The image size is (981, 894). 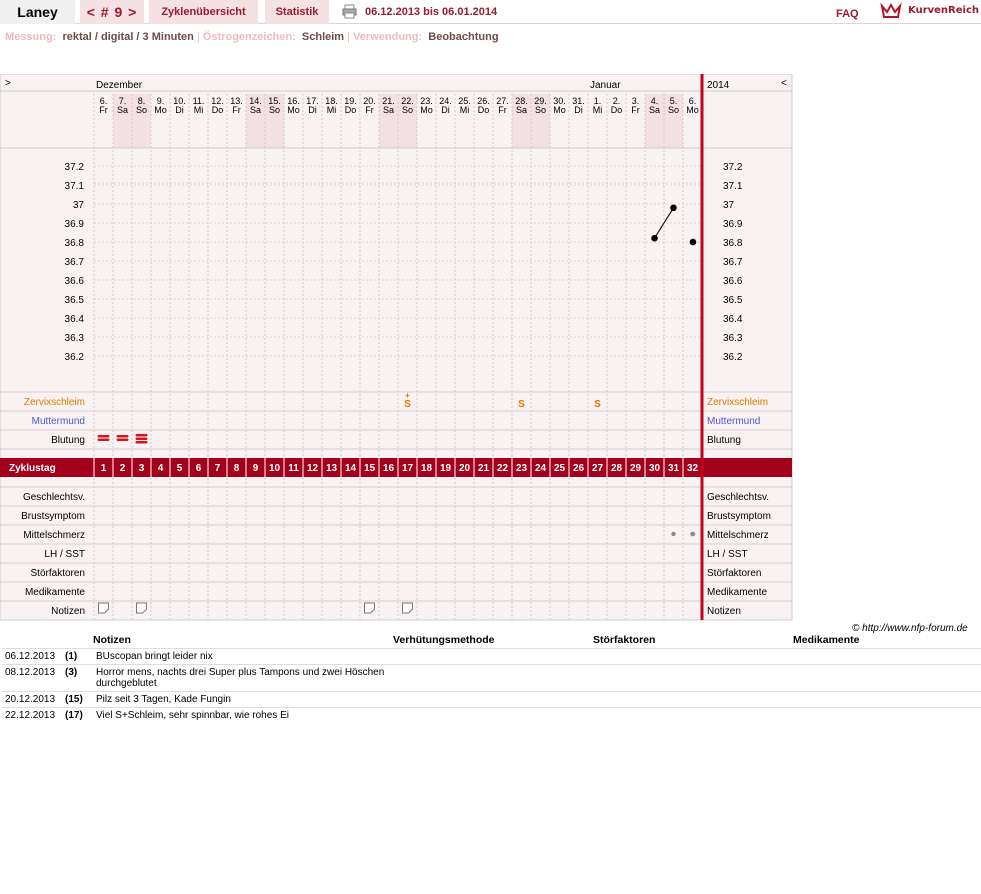 I want to click on meds-header: Medikamente, so click(x=826, y=640).